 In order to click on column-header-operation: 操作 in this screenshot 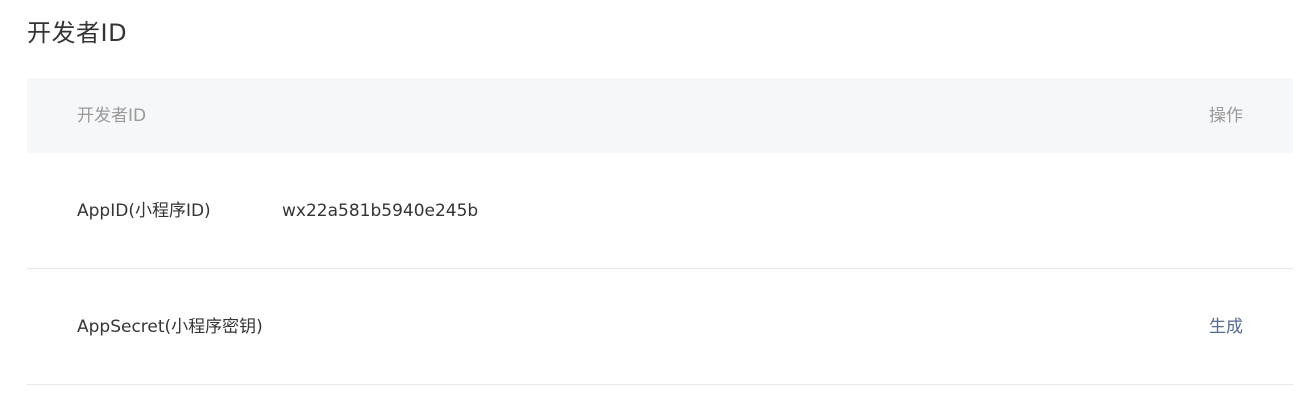, I will do `click(1226, 116)`.